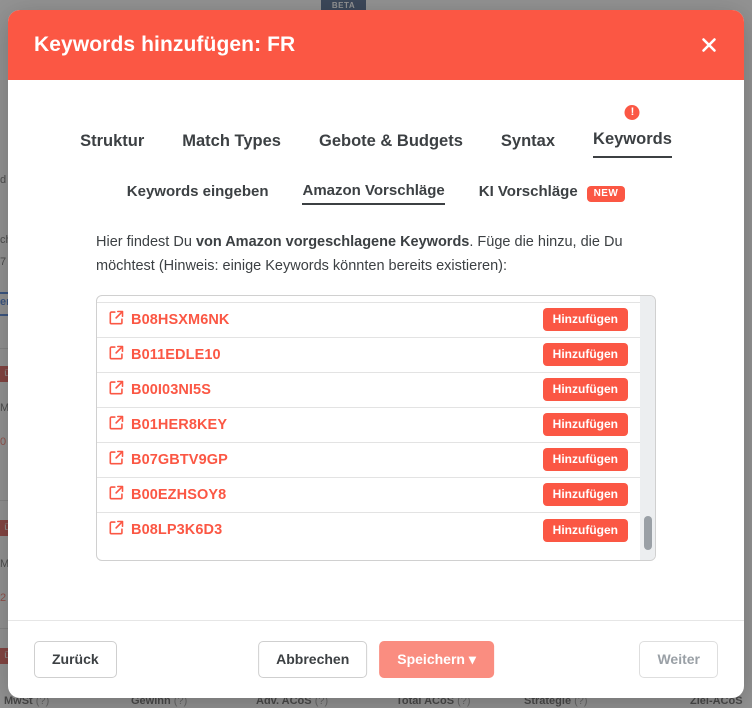 The height and width of the screenshot is (708, 752). What do you see at coordinates (180, 319) in the screenshot?
I see `asin-label: B08HSXM6NK` at bounding box center [180, 319].